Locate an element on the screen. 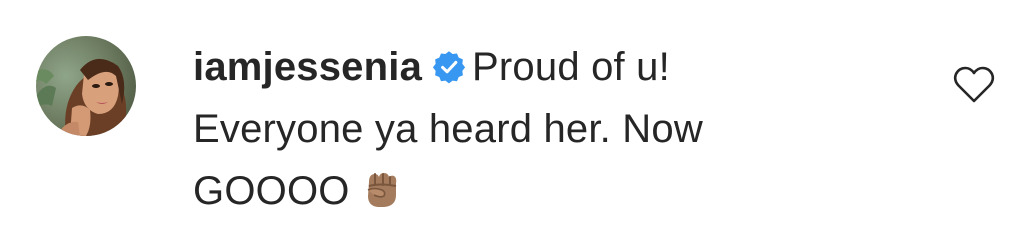  comment-text-line3: GOOOO is located at coordinates (271, 191).